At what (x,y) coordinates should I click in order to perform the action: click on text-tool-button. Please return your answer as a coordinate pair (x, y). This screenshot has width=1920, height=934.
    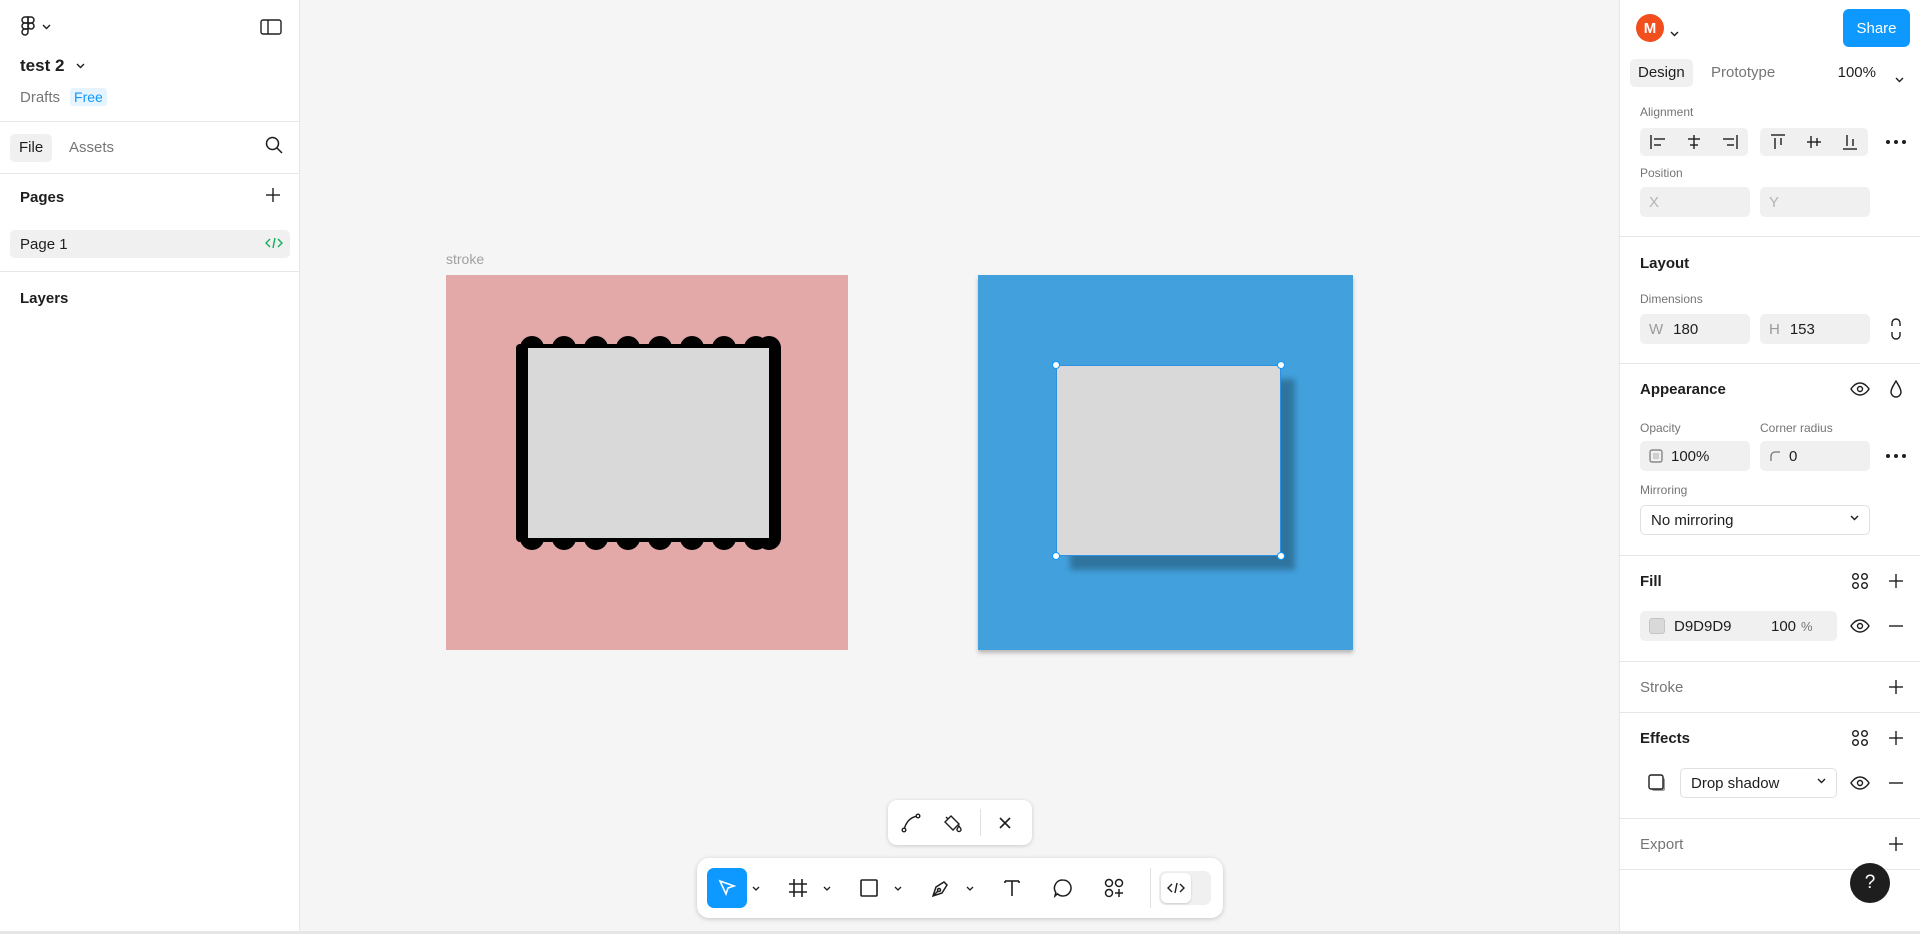
    Looking at the image, I should click on (1012, 888).